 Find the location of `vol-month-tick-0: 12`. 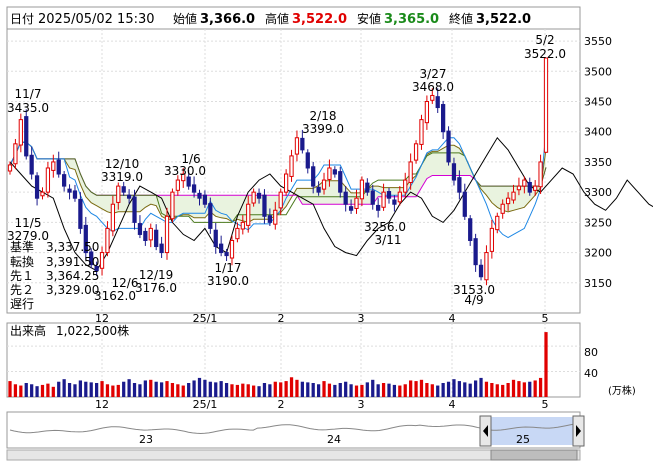

vol-month-tick-0: 12 is located at coordinates (102, 404).